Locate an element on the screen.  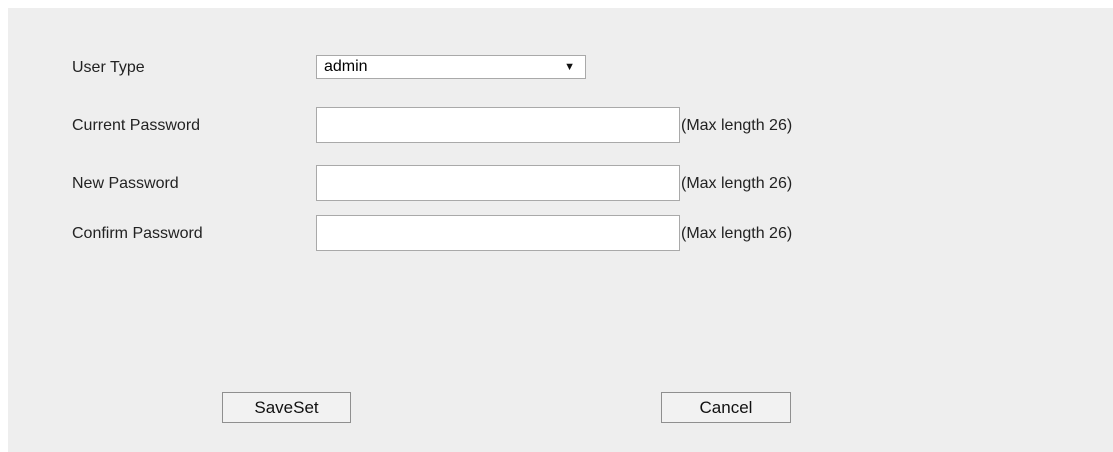
confirm-password-field is located at coordinates (498, 233).